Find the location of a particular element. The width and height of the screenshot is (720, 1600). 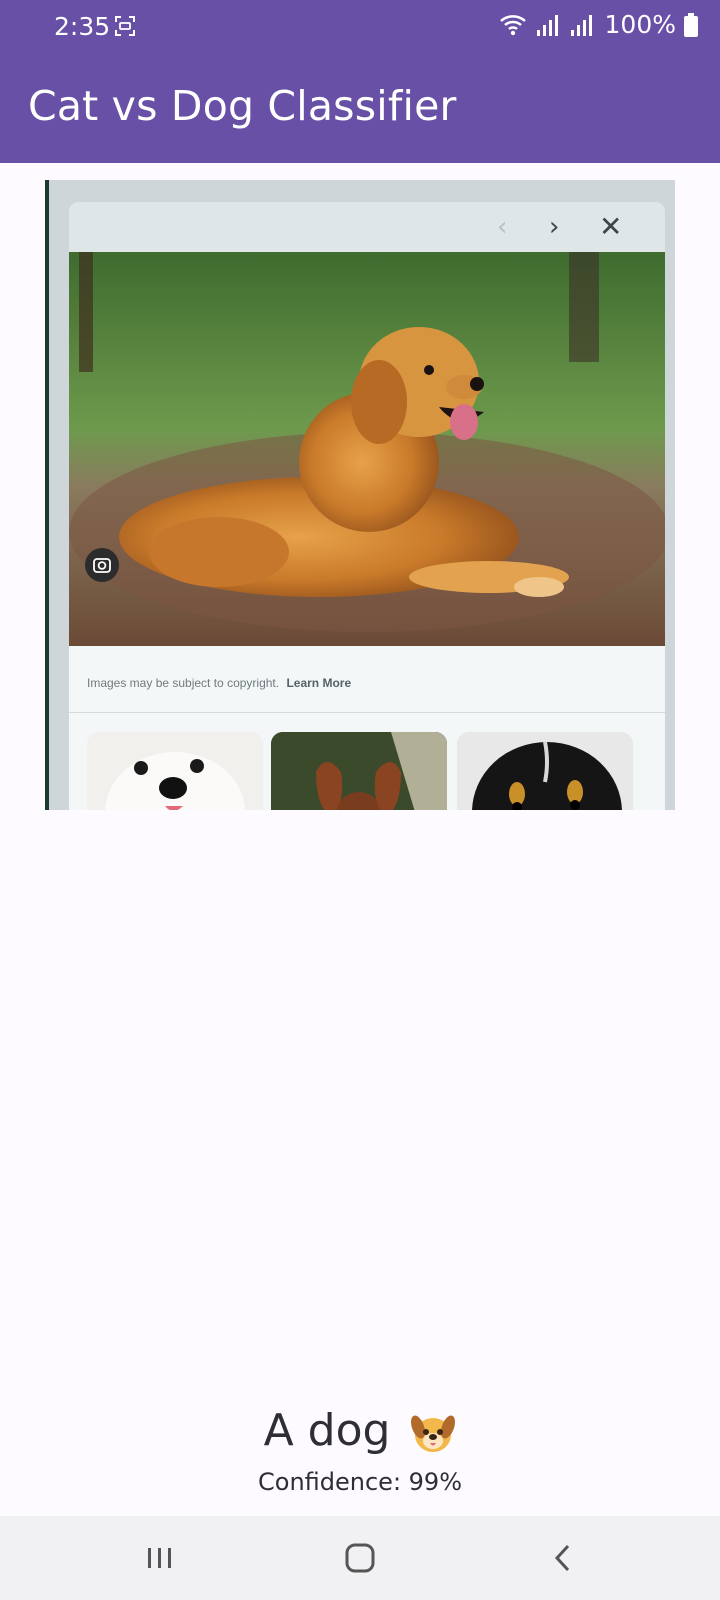

screenshot-icon is located at coordinates (125, 26).